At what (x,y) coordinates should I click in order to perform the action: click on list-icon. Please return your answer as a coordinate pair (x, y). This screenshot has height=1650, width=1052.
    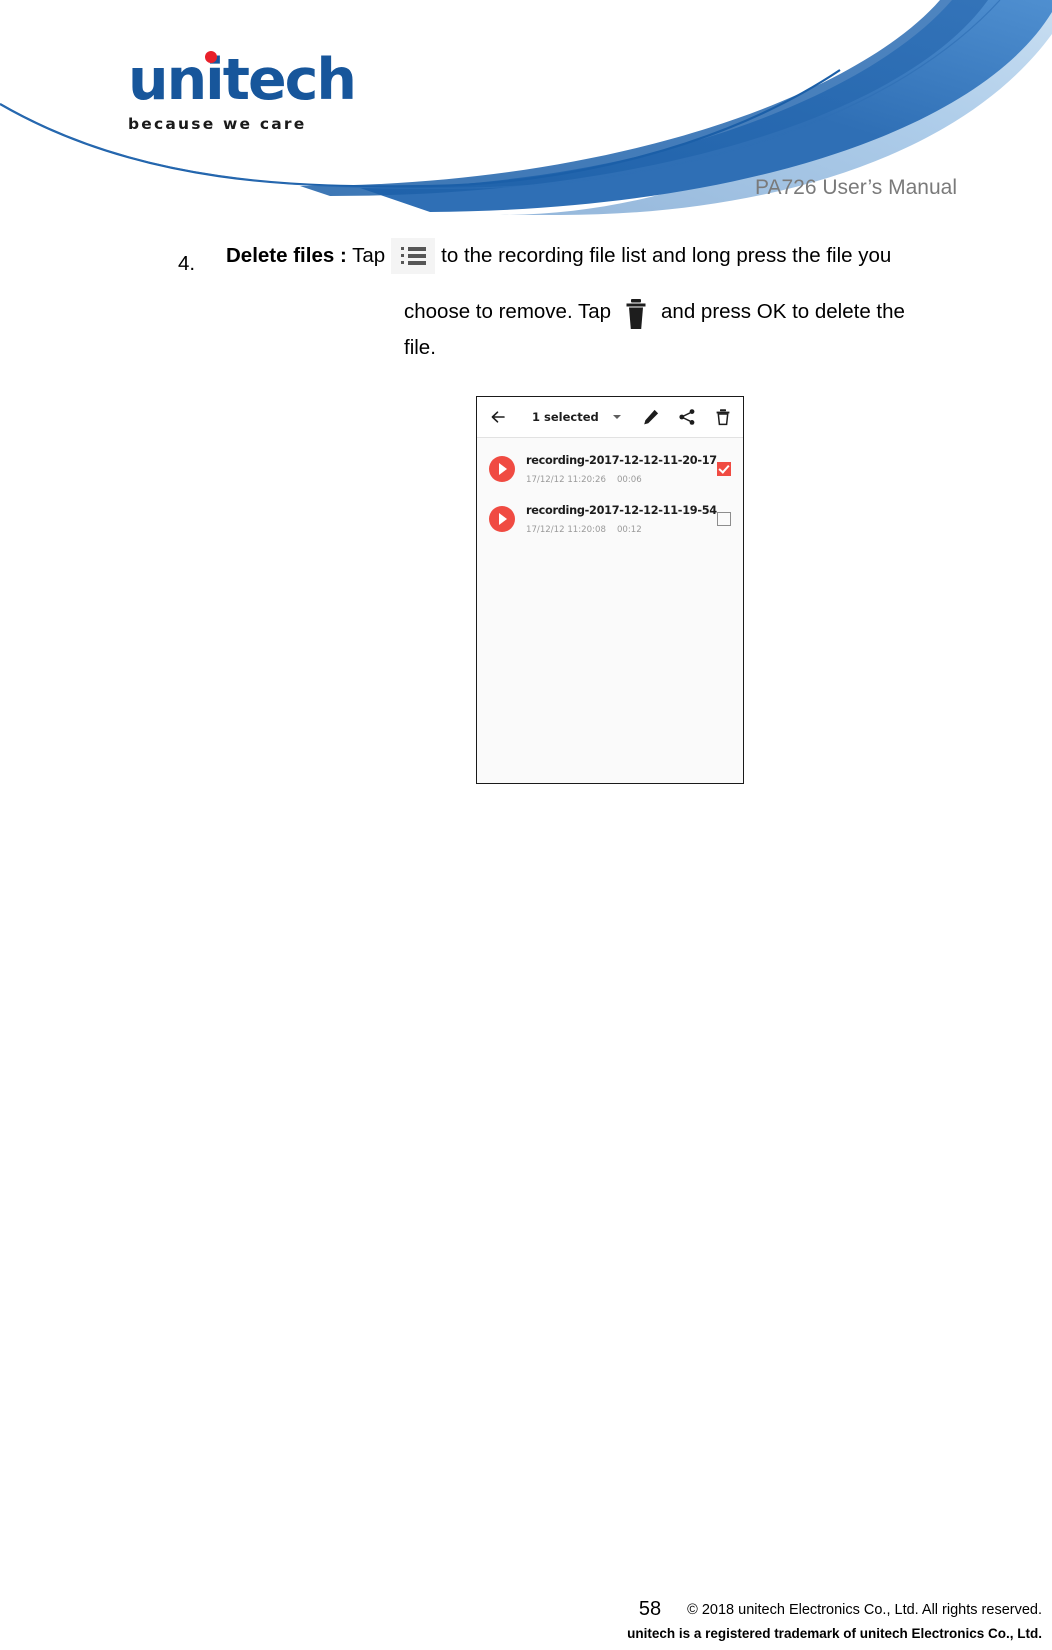
    Looking at the image, I should click on (413, 256).